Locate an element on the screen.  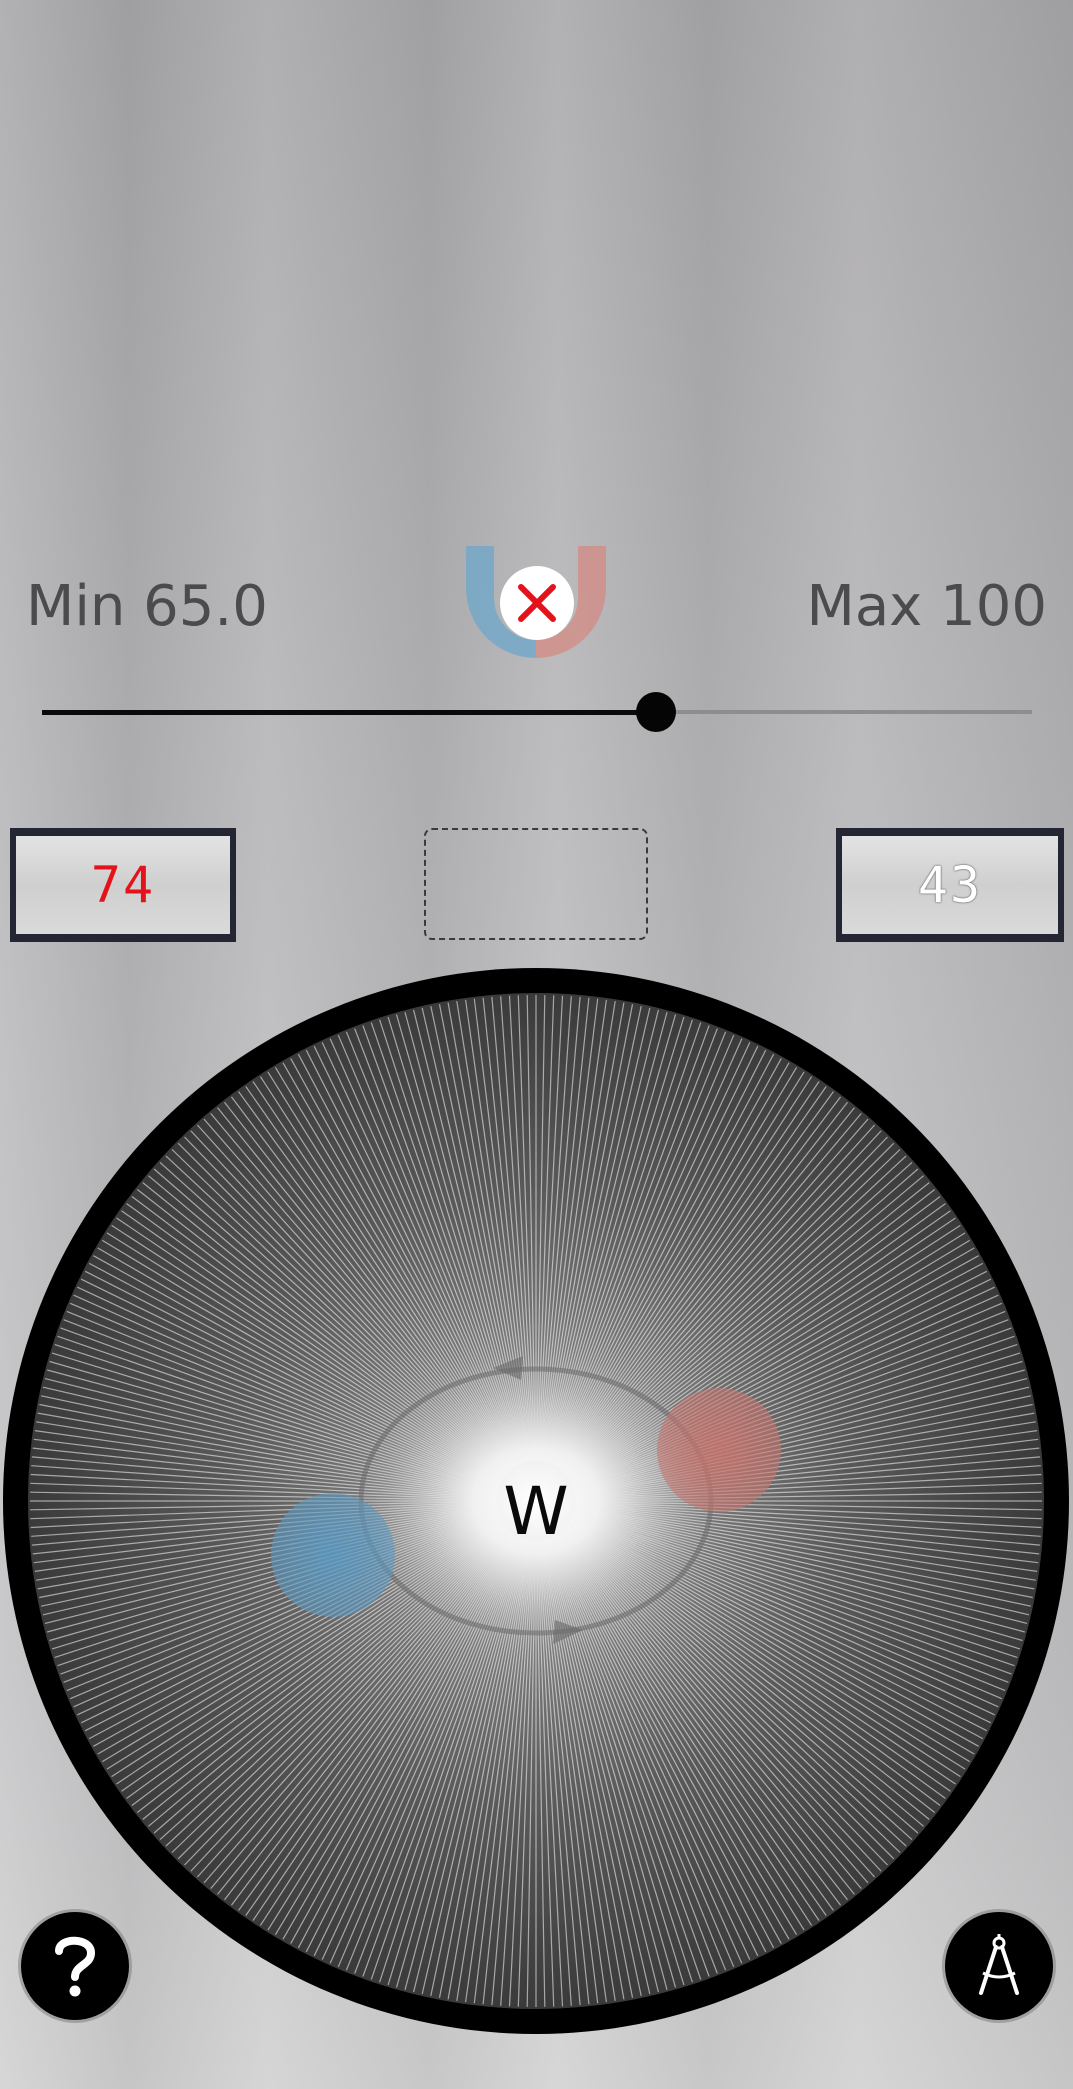
min-label: Min 65.0 is located at coordinates (147, 606).